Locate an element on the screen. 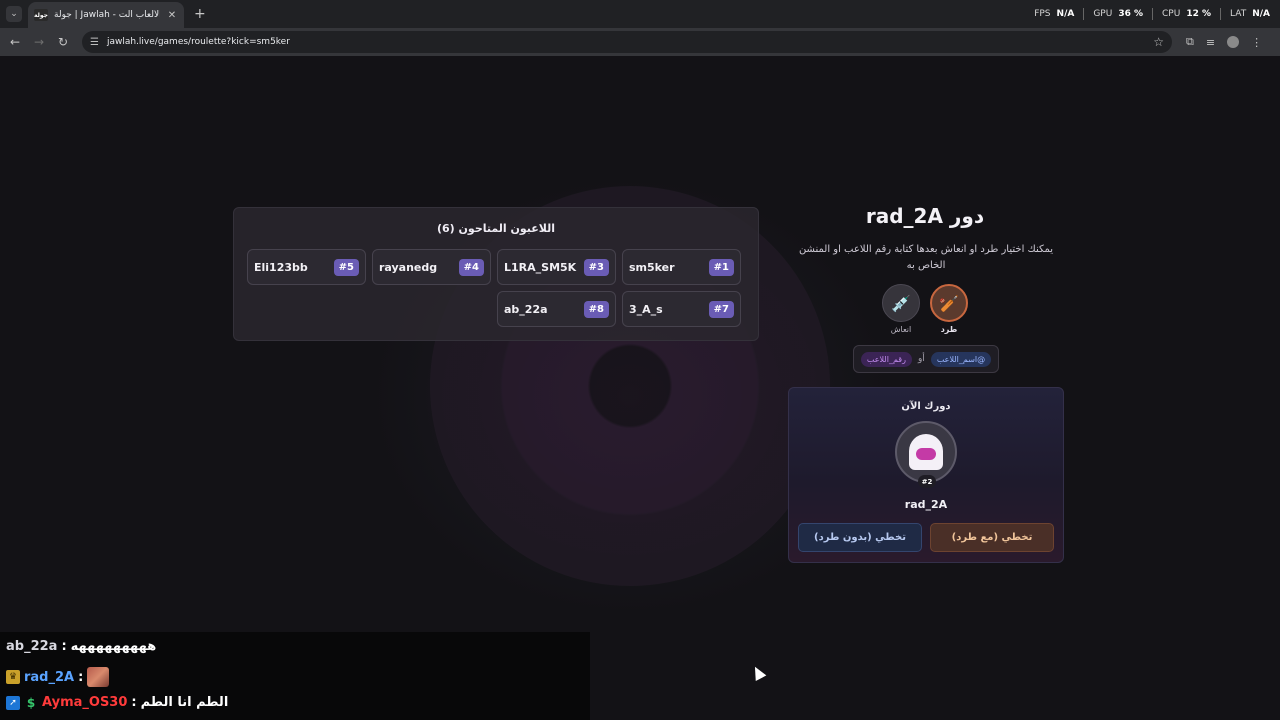 Image resolution: width=1280 pixels, height=720 pixels. toolbar-icons: ⧉ ≡ ⋮ is located at coordinates (1224, 42).